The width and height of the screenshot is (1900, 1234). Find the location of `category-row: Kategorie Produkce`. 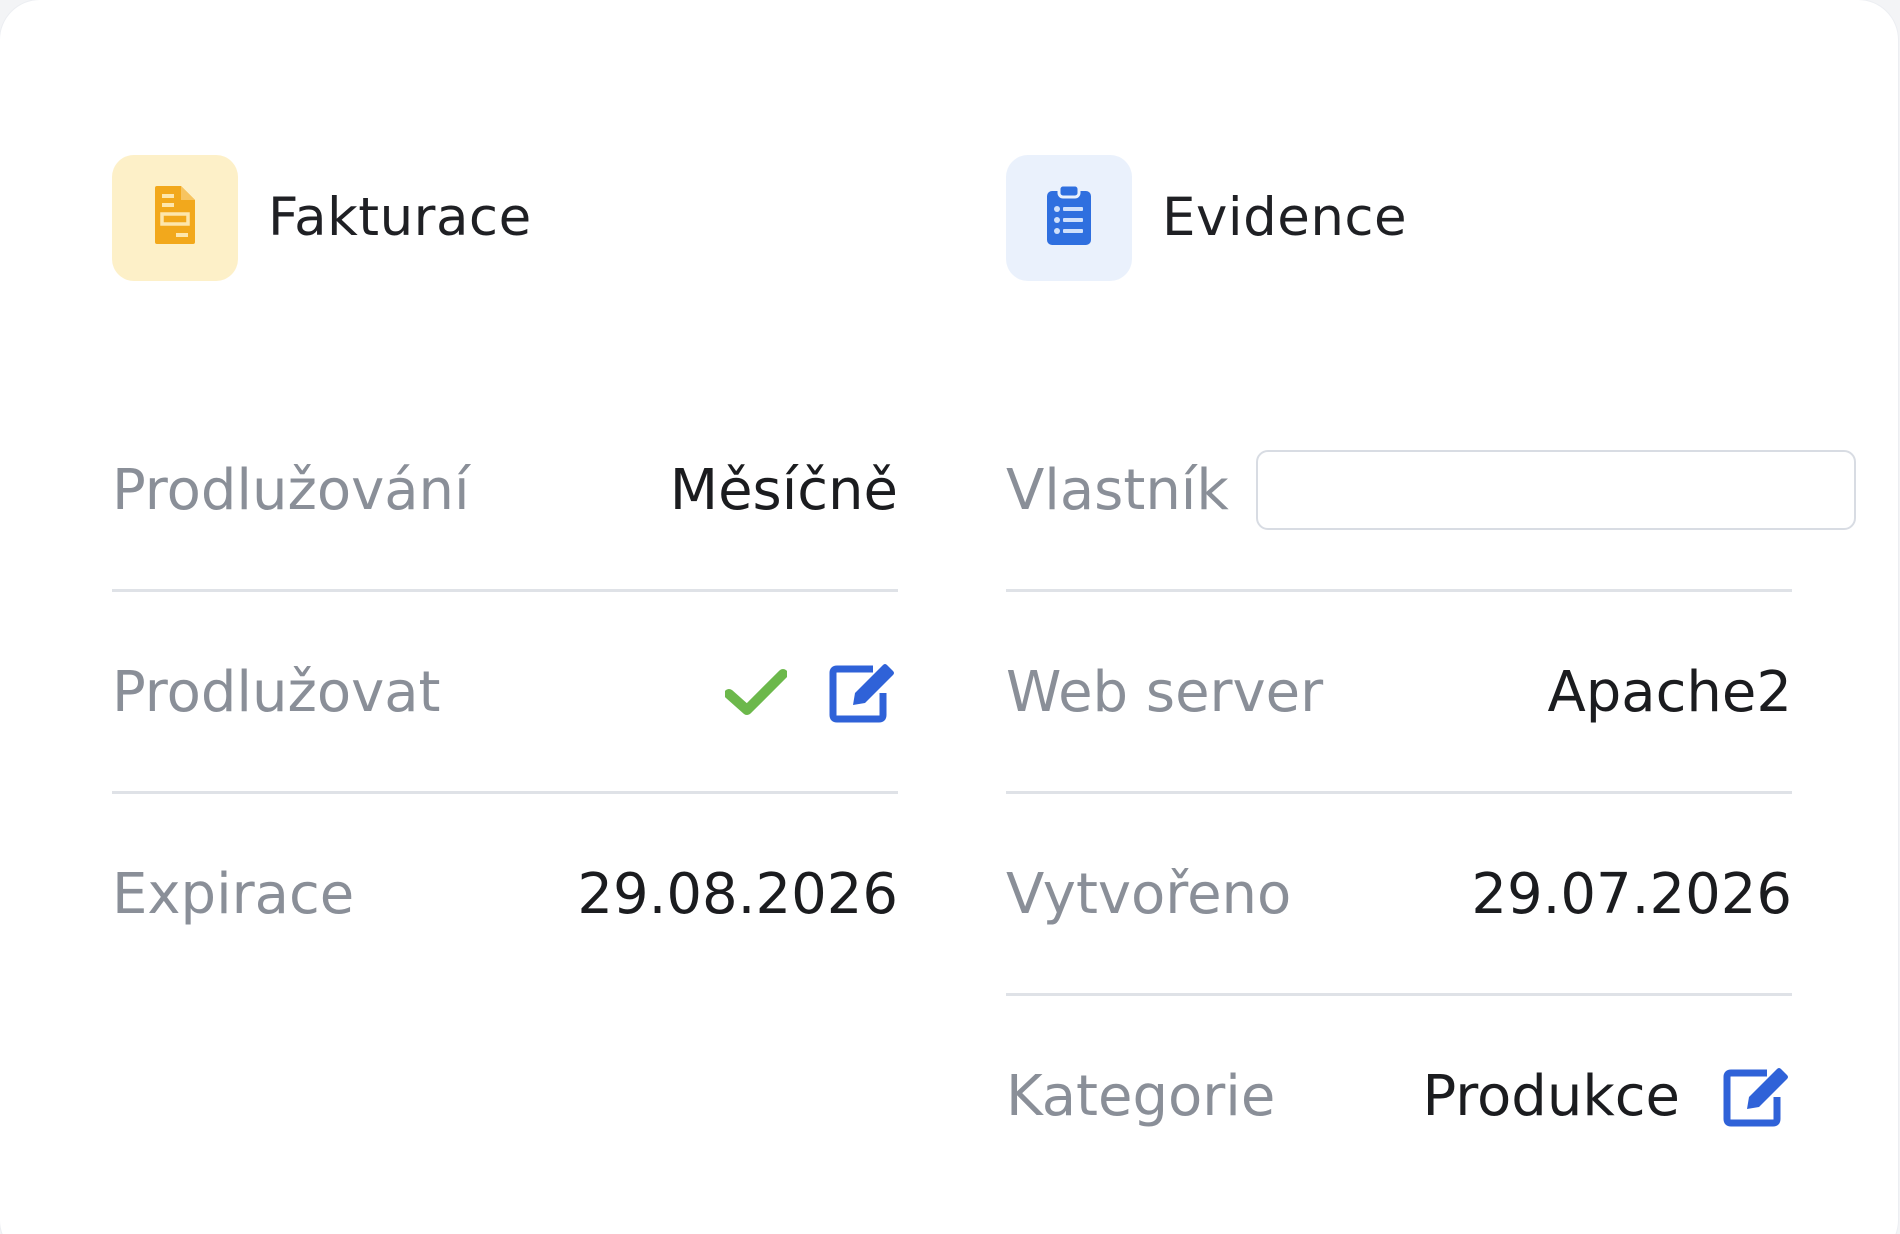

category-row: Kategorie Produkce is located at coordinates (1399, 1096).